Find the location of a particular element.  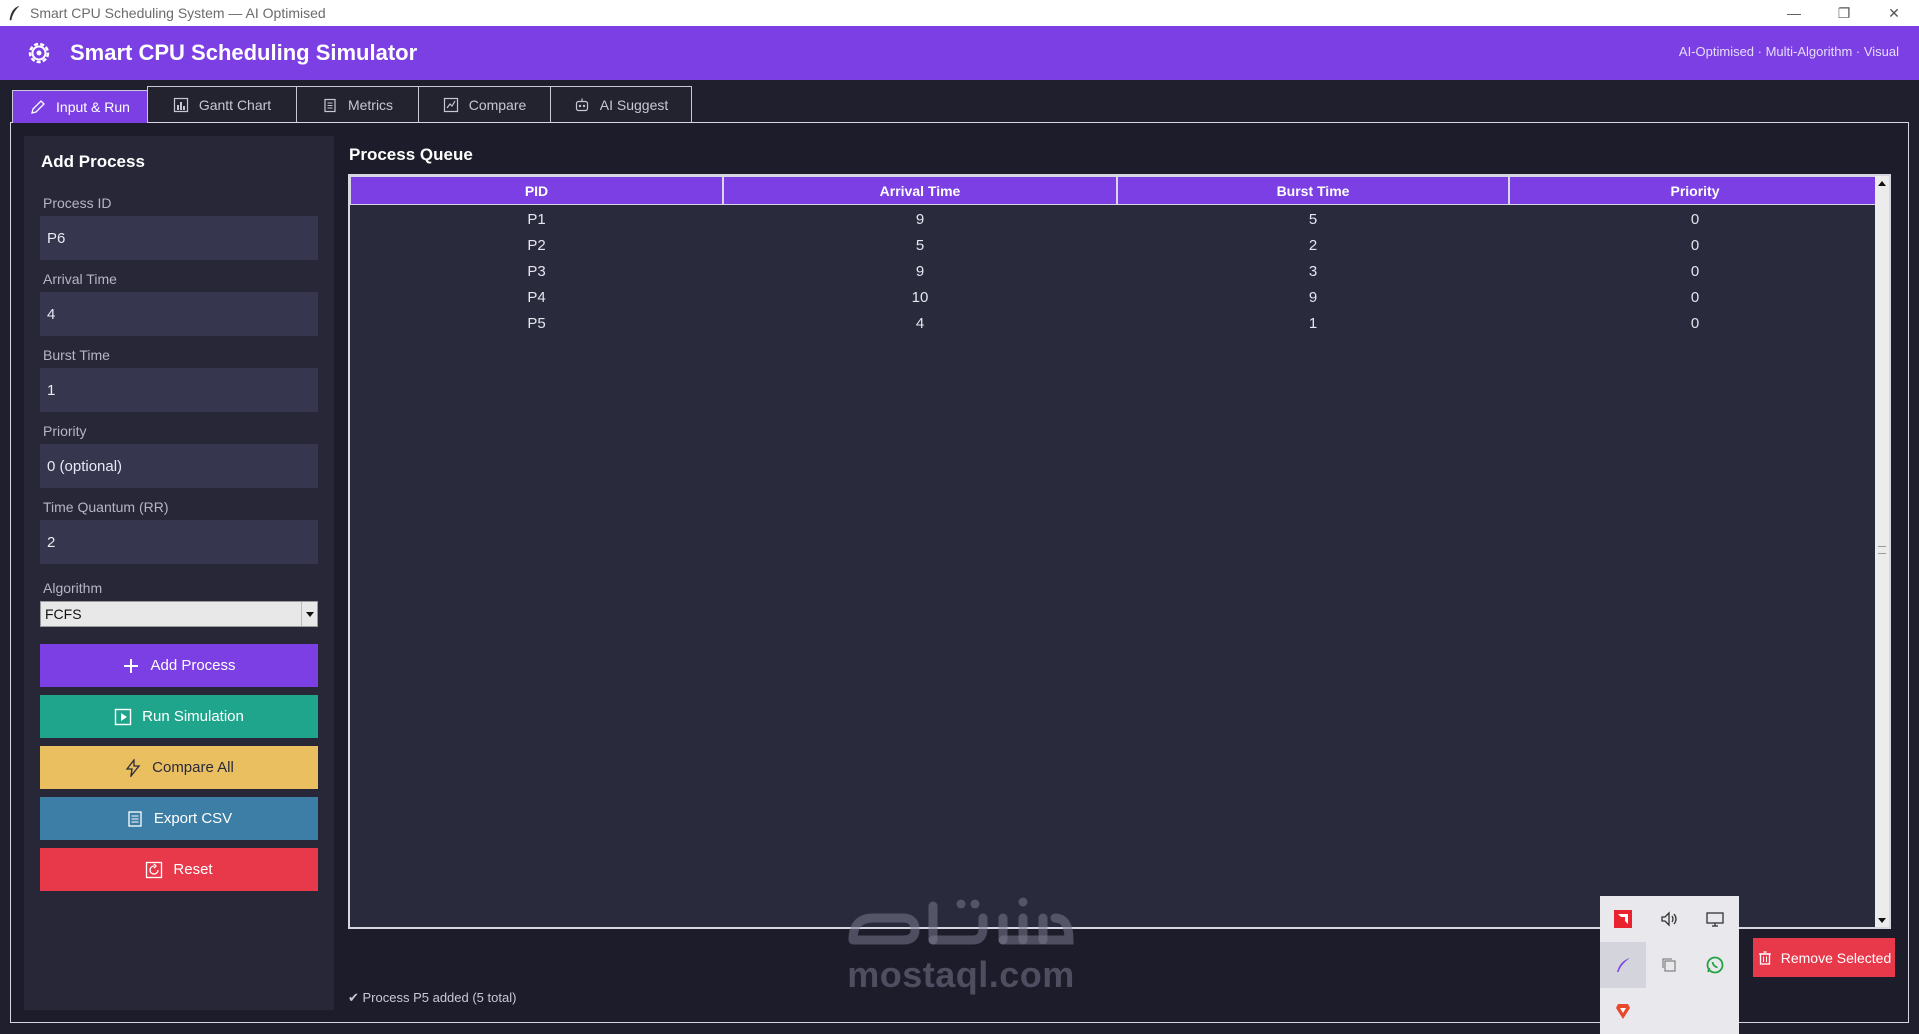

export-csv-button: Export CSV is located at coordinates (179, 818).